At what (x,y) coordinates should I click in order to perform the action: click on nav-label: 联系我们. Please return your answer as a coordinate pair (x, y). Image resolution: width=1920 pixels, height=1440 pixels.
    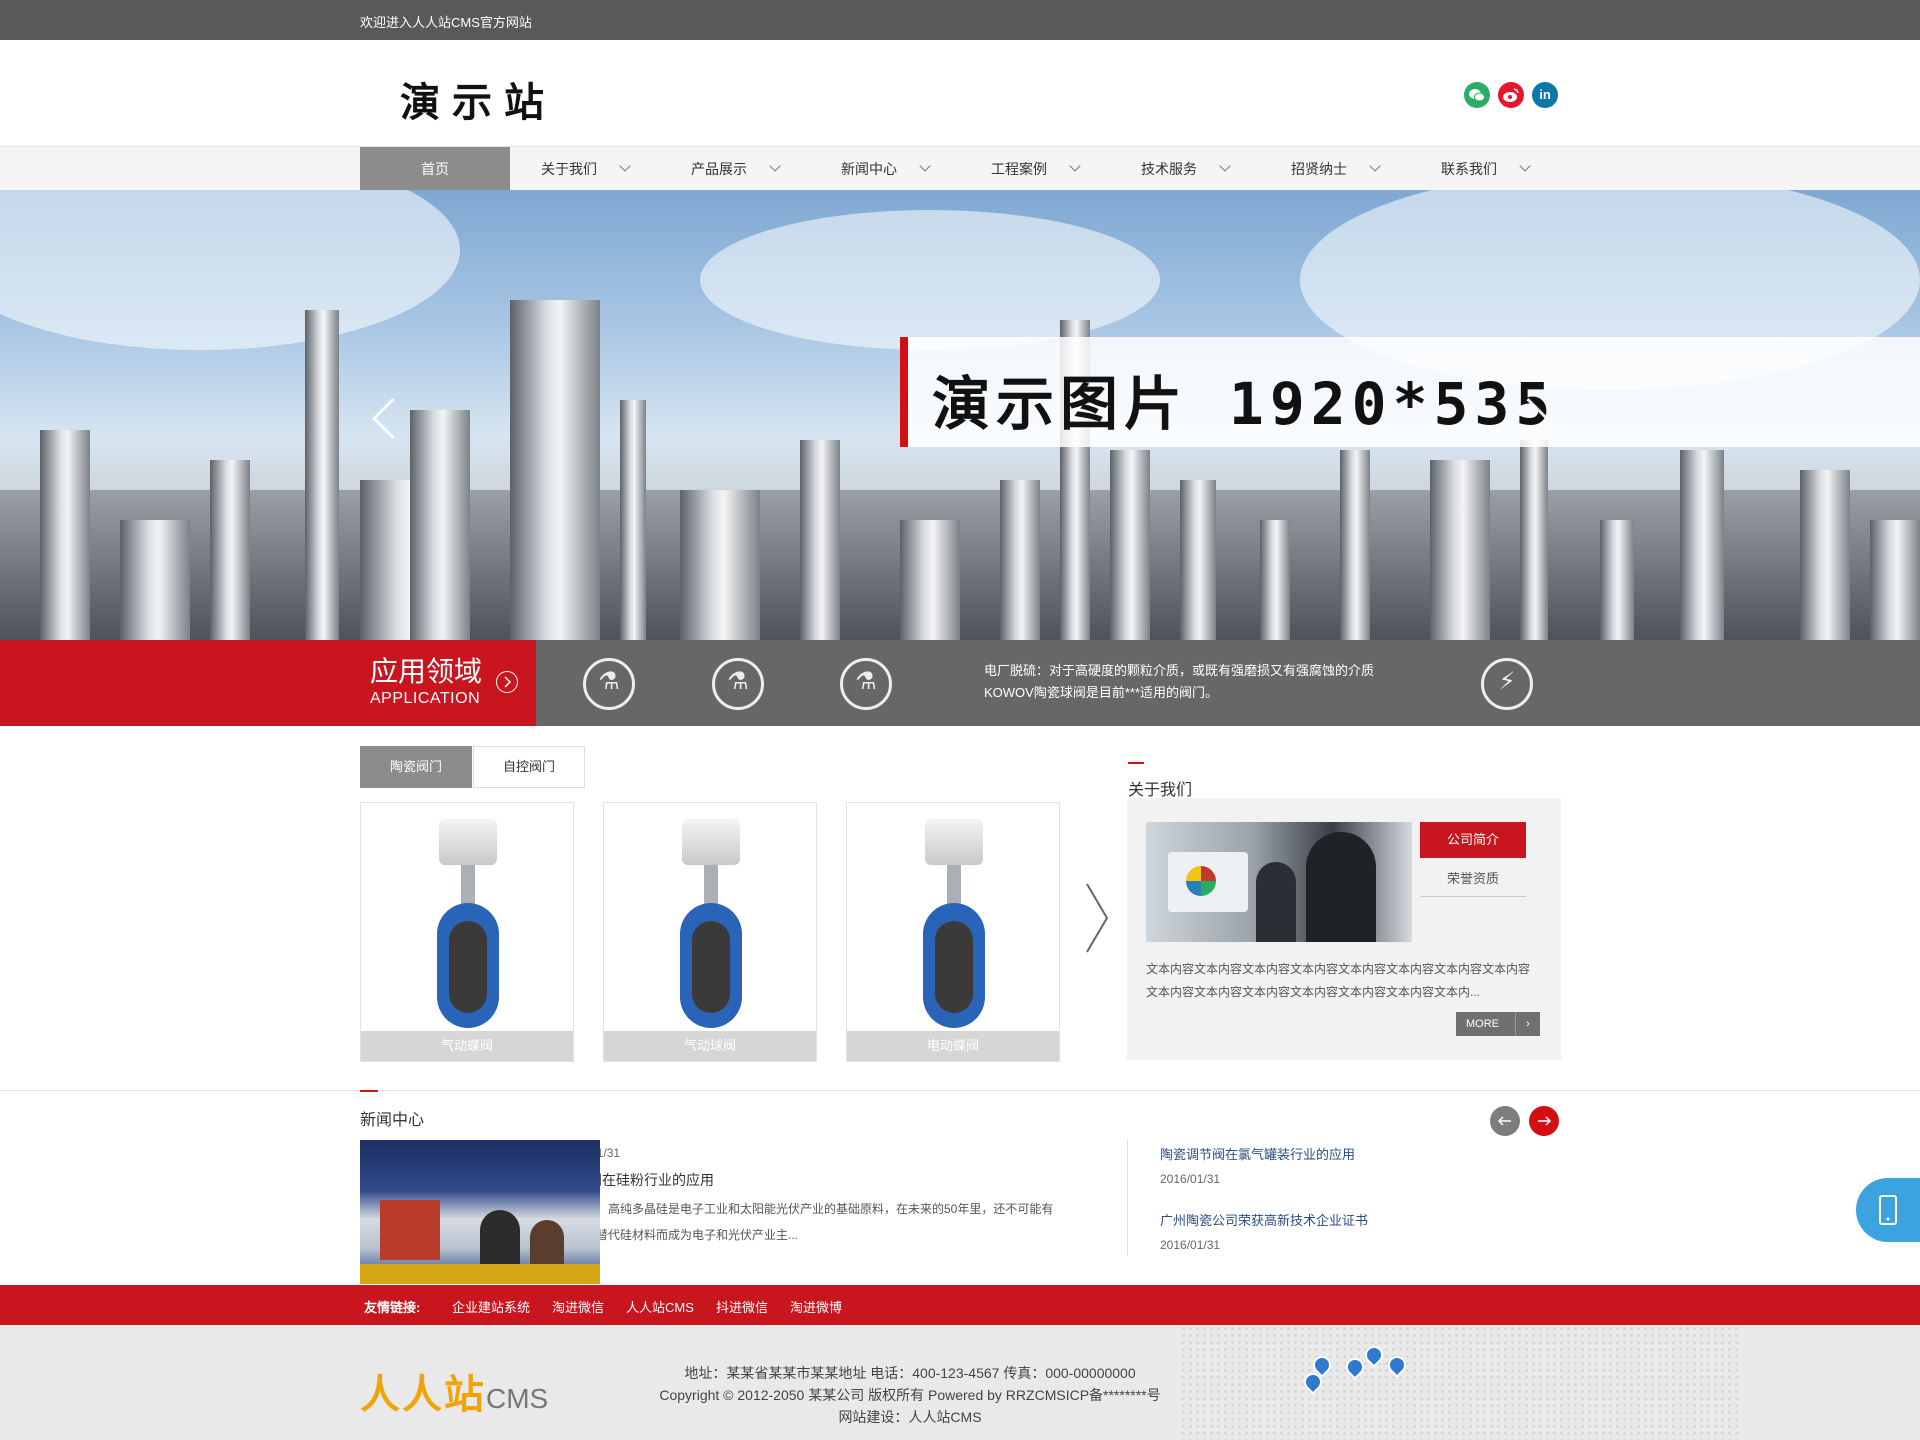
    Looking at the image, I should click on (1469, 169).